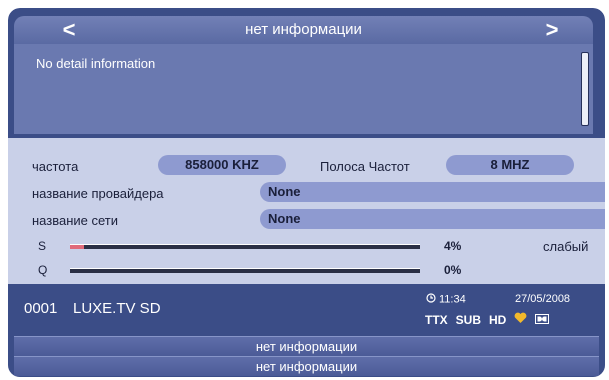 Image resolution: width=609 pixels, height=380 pixels. Describe the element at coordinates (510, 165) in the screenshot. I see `bandwidth-value: 8 MHZ` at that location.